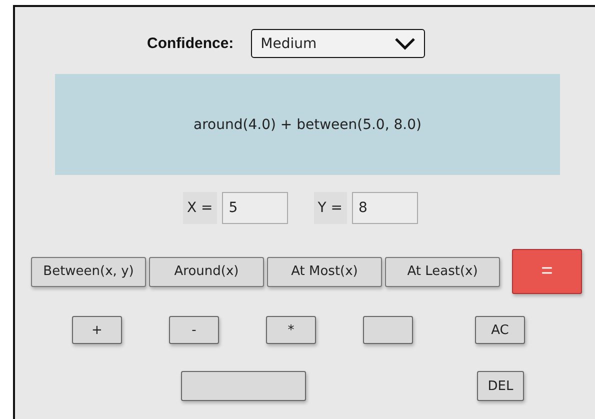 This screenshot has height=419, width=595. I want to click on variable-label: X =, so click(200, 208).